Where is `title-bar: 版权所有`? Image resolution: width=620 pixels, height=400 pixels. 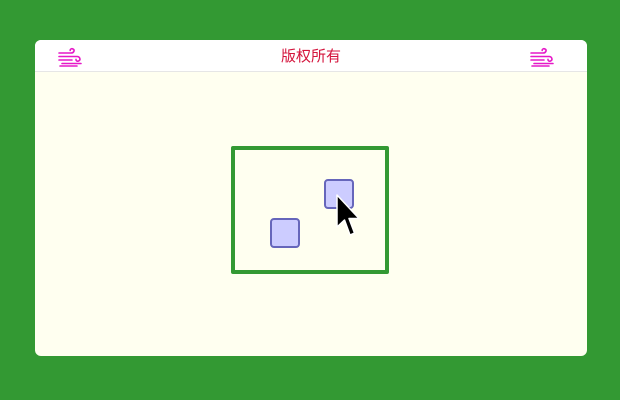
title-bar: 版权所有 is located at coordinates (311, 56).